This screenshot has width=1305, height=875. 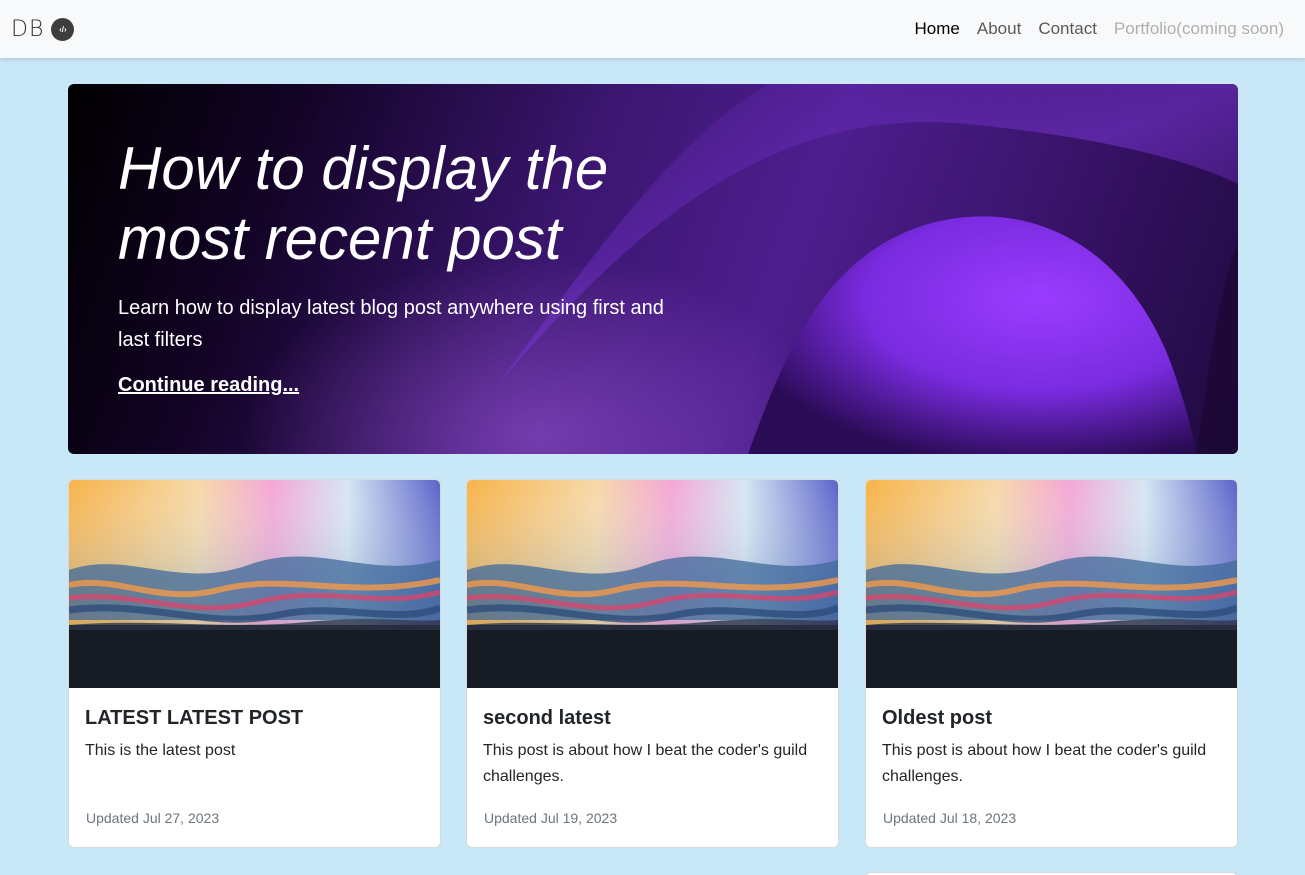 What do you see at coordinates (551, 818) in the screenshot?
I see `post-updated-date: Updated Jul 19, 2023` at bounding box center [551, 818].